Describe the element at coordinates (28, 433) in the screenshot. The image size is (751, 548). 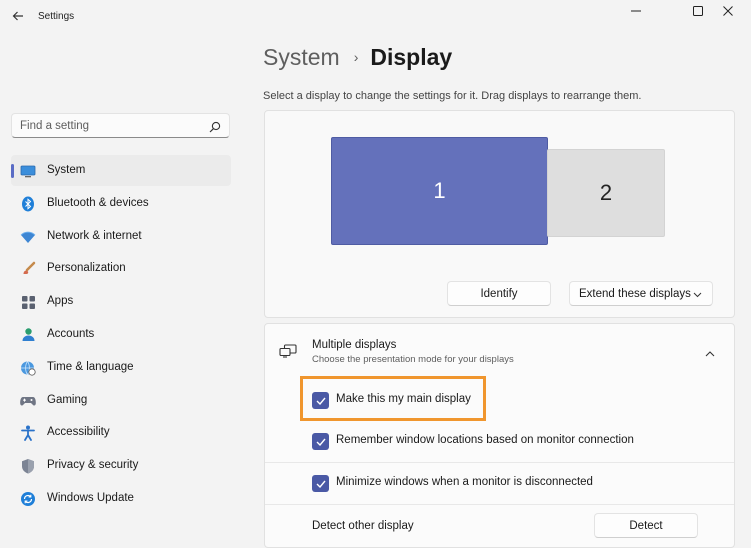
I see `accessibility-icon` at that location.